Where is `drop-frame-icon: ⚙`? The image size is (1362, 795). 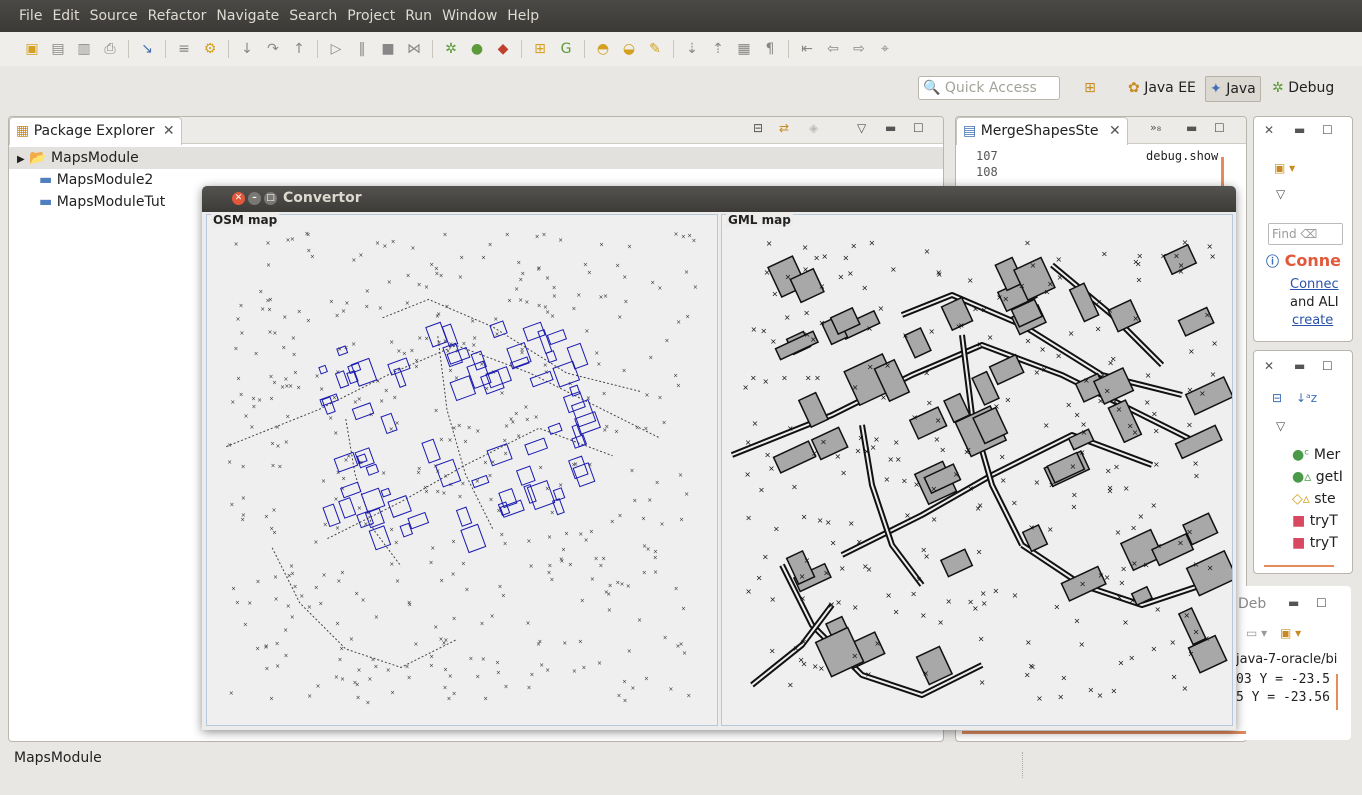
drop-frame-icon: ⚙ is located at coordinates (210, 49).